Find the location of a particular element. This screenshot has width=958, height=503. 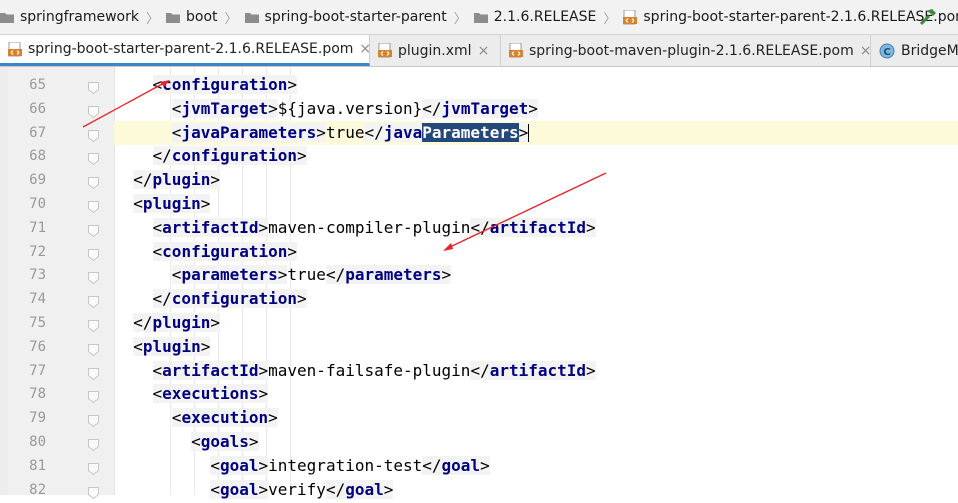

line-number: 75 is located at coordinates (37, 323).